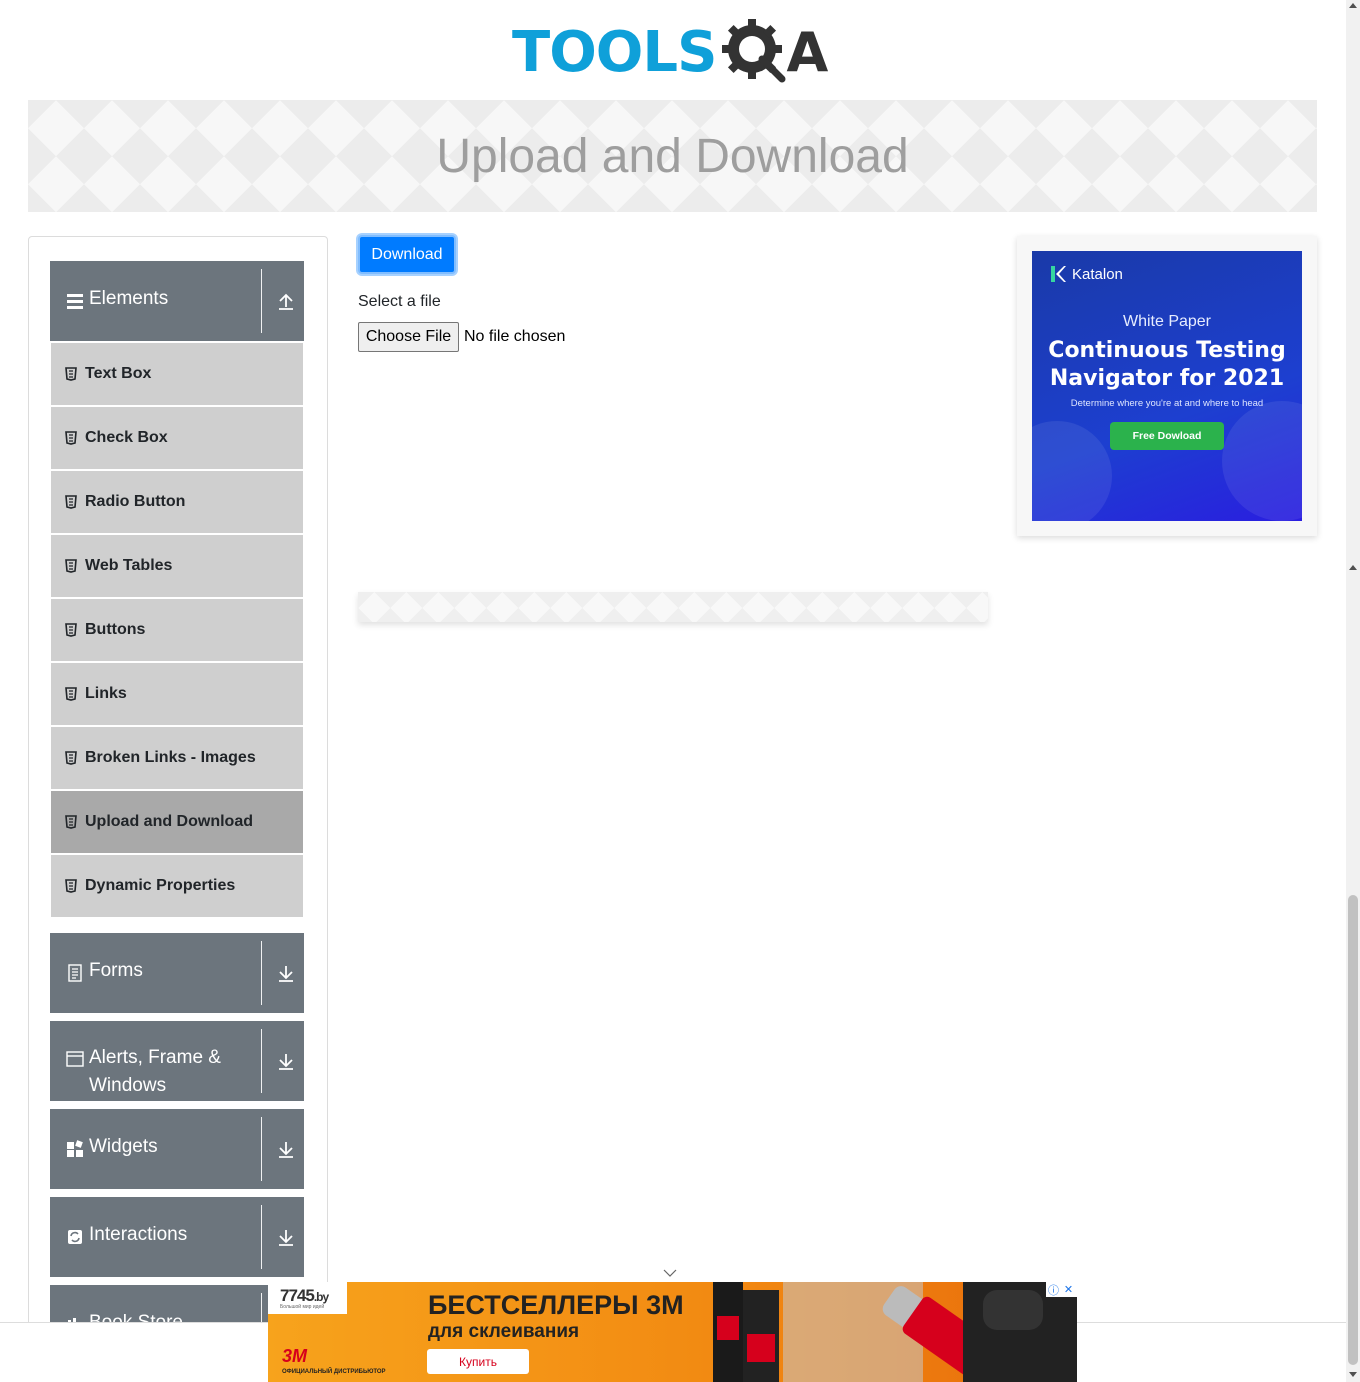  I want to click on sidebar-group-forms: Forms, so click(177, 973).